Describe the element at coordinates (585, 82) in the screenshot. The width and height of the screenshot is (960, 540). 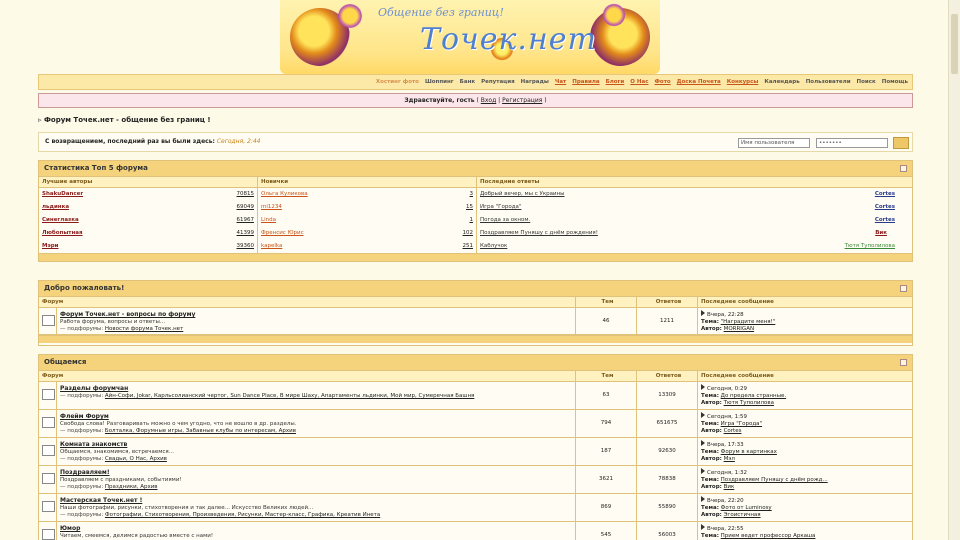
I see `menu-item-rules: Правила` at that location.